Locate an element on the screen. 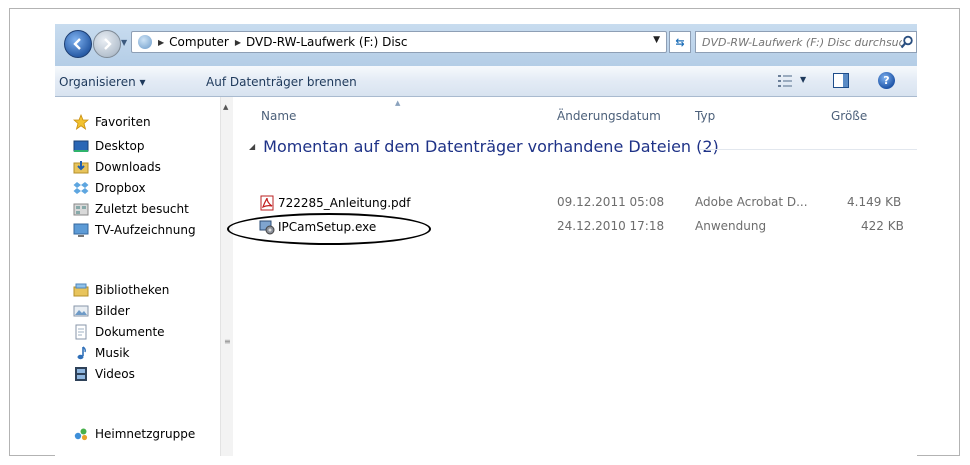 The image size is (970, 465). nav-label: Favoriten is located at coordinates (123, 122).